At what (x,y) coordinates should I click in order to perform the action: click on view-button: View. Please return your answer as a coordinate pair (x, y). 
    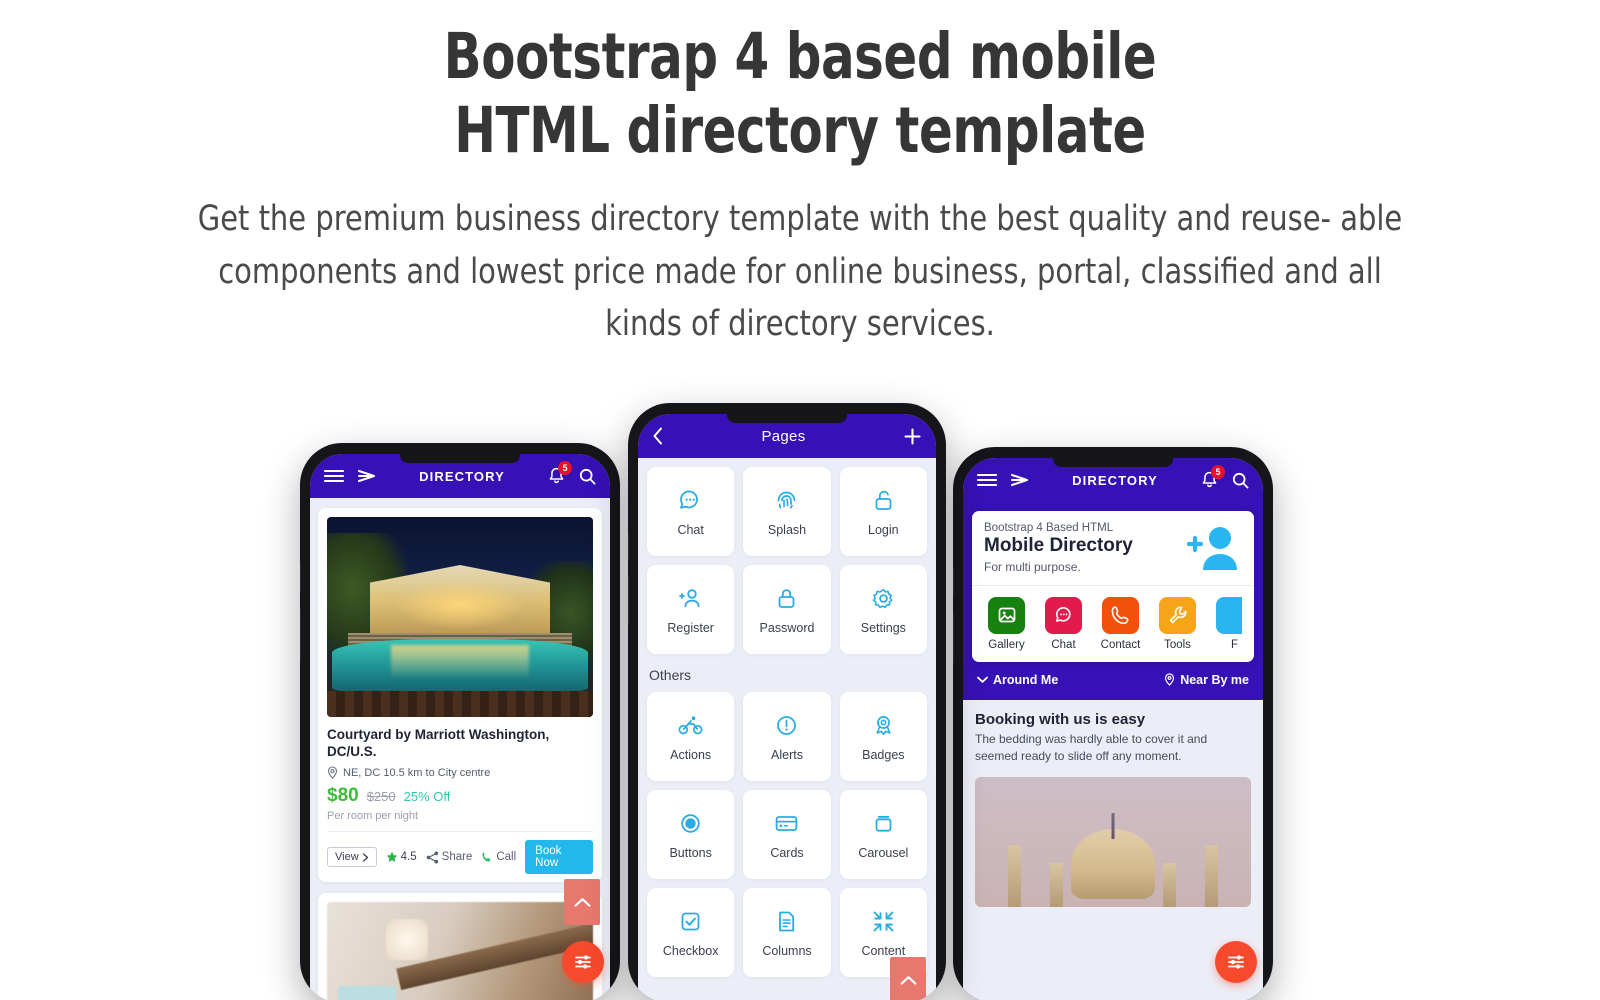
    Looking at the image, I should click on (352, 857).